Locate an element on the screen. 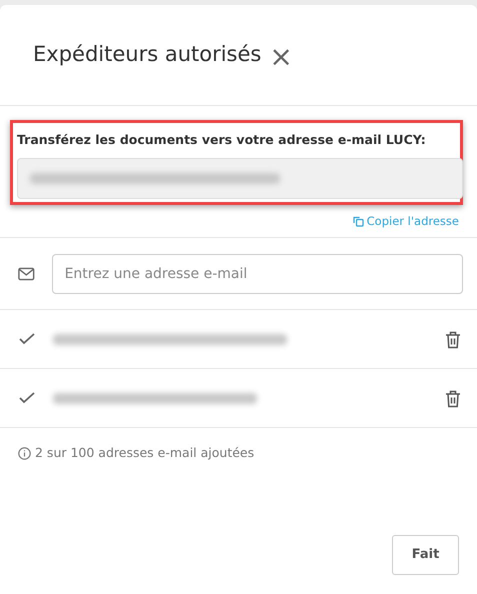 This screenshot has width=477, height=594. dialog-title: Expéditeurs autorisés is located at coordinates (147, 54).